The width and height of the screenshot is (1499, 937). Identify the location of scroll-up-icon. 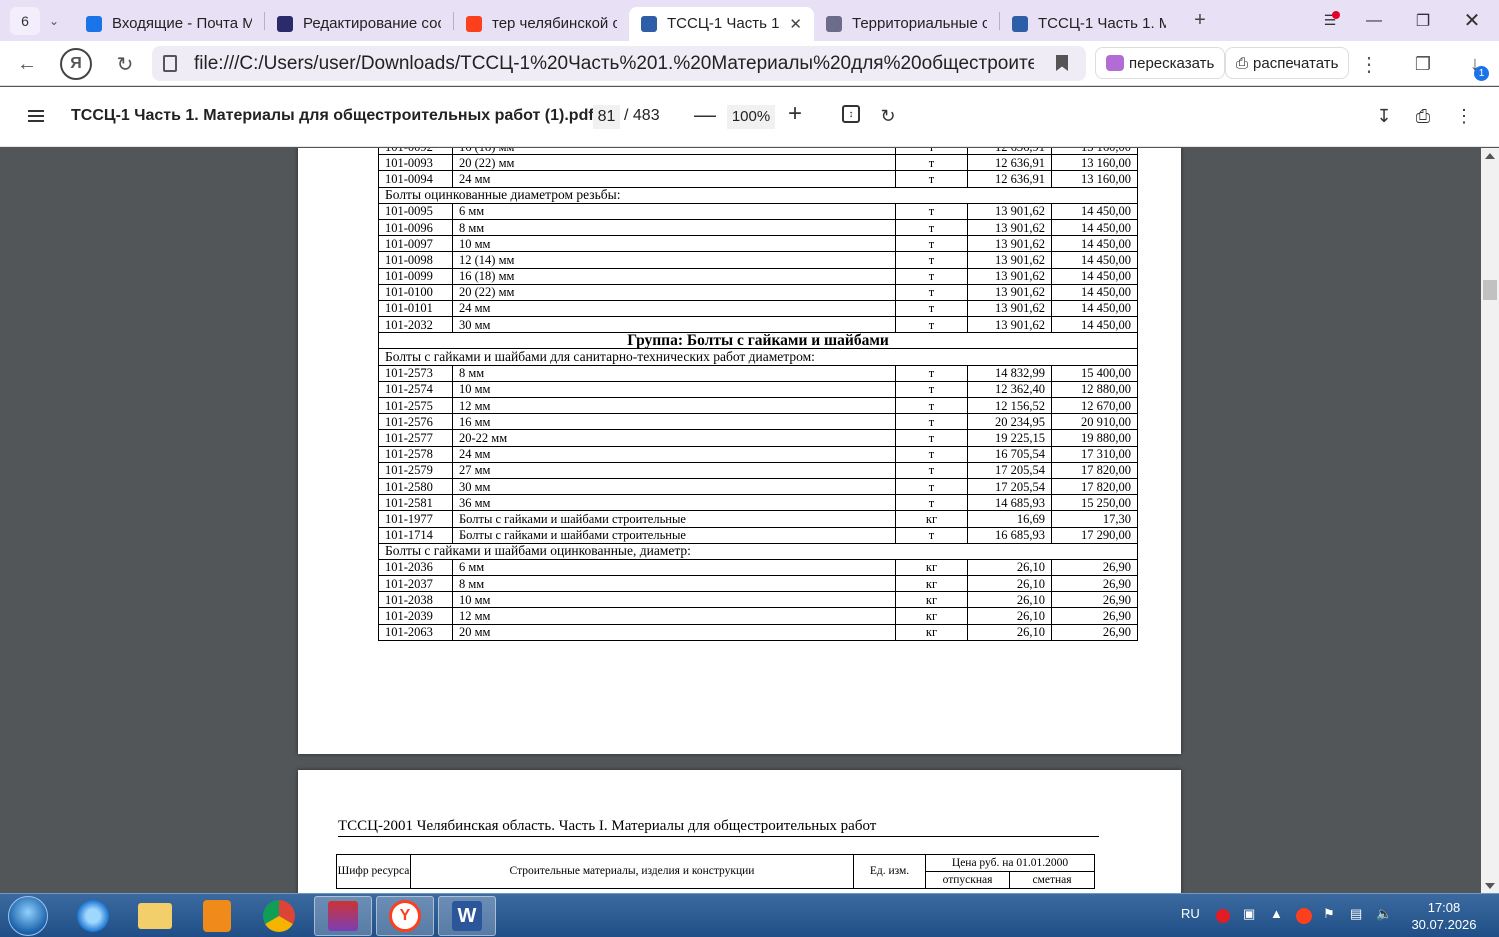
(1490, 156).